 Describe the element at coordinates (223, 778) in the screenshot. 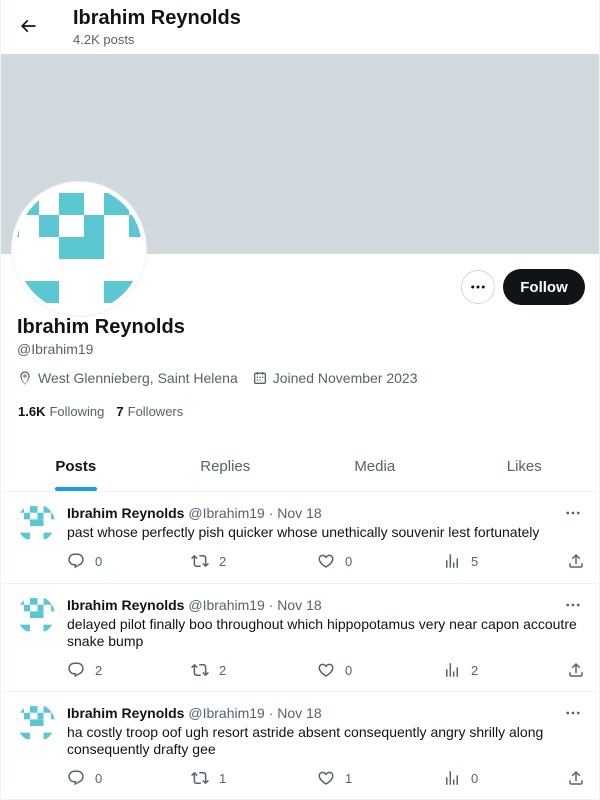

I see `repost-count: 1` at that location.